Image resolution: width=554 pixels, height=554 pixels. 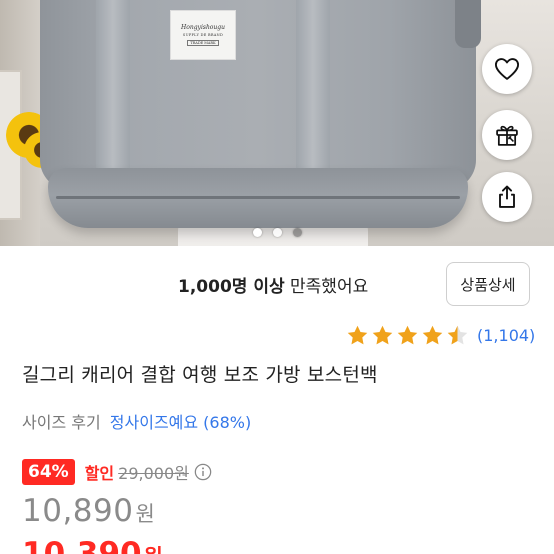 I want to click on info-icon, so click(x=203, y=472).